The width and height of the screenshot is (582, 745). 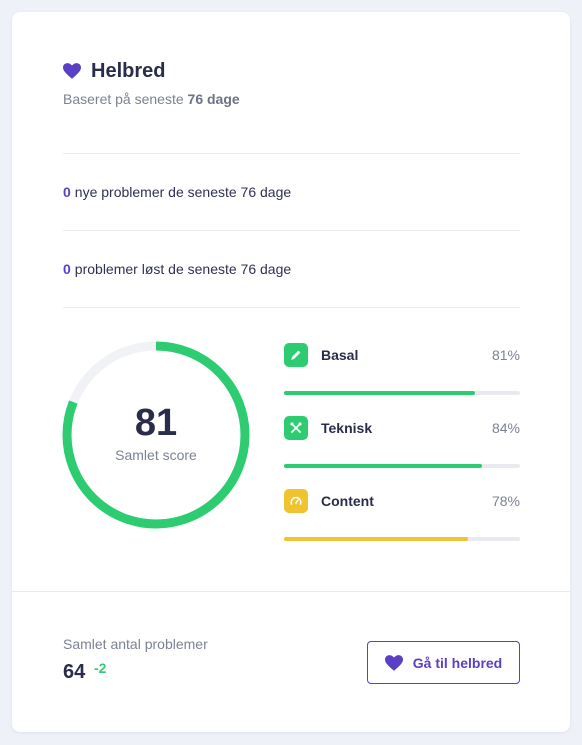 I want to click on gauge-icon, so click(x=296, y=501).